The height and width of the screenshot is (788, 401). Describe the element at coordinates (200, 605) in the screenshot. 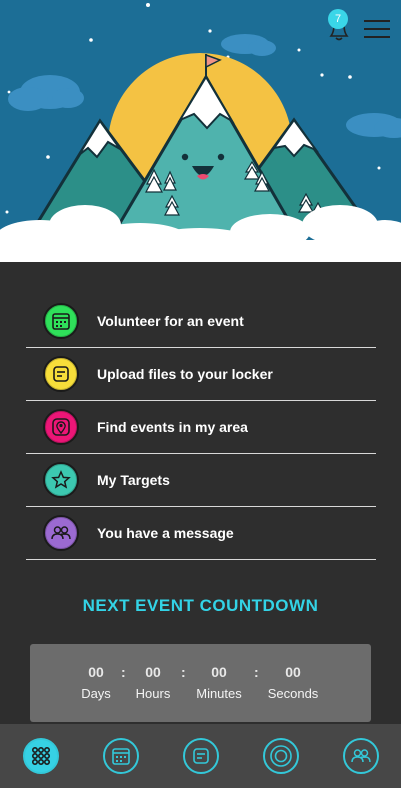

I see `countdown-title: NEXT EVENT COUNTDOWN` at that location.